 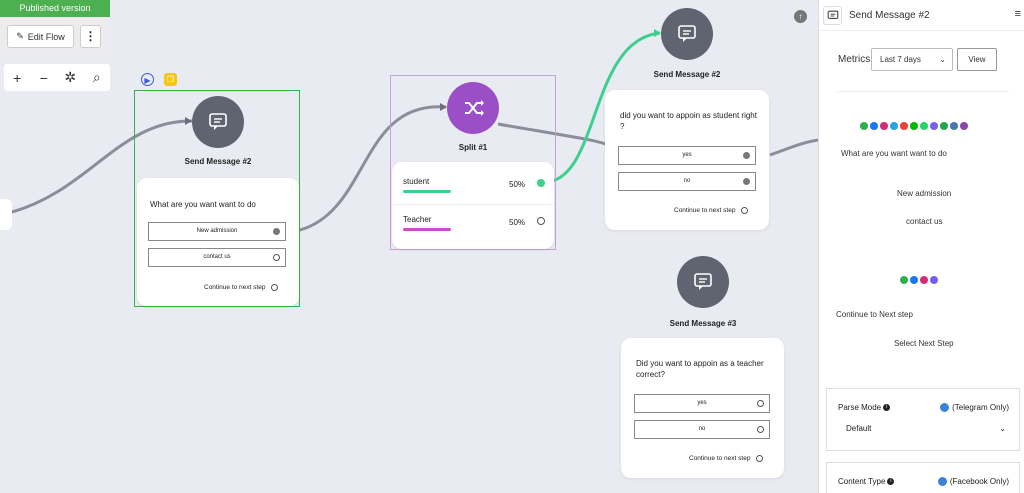 I want to click on send3-message-icon, so click(x=703, y=282).